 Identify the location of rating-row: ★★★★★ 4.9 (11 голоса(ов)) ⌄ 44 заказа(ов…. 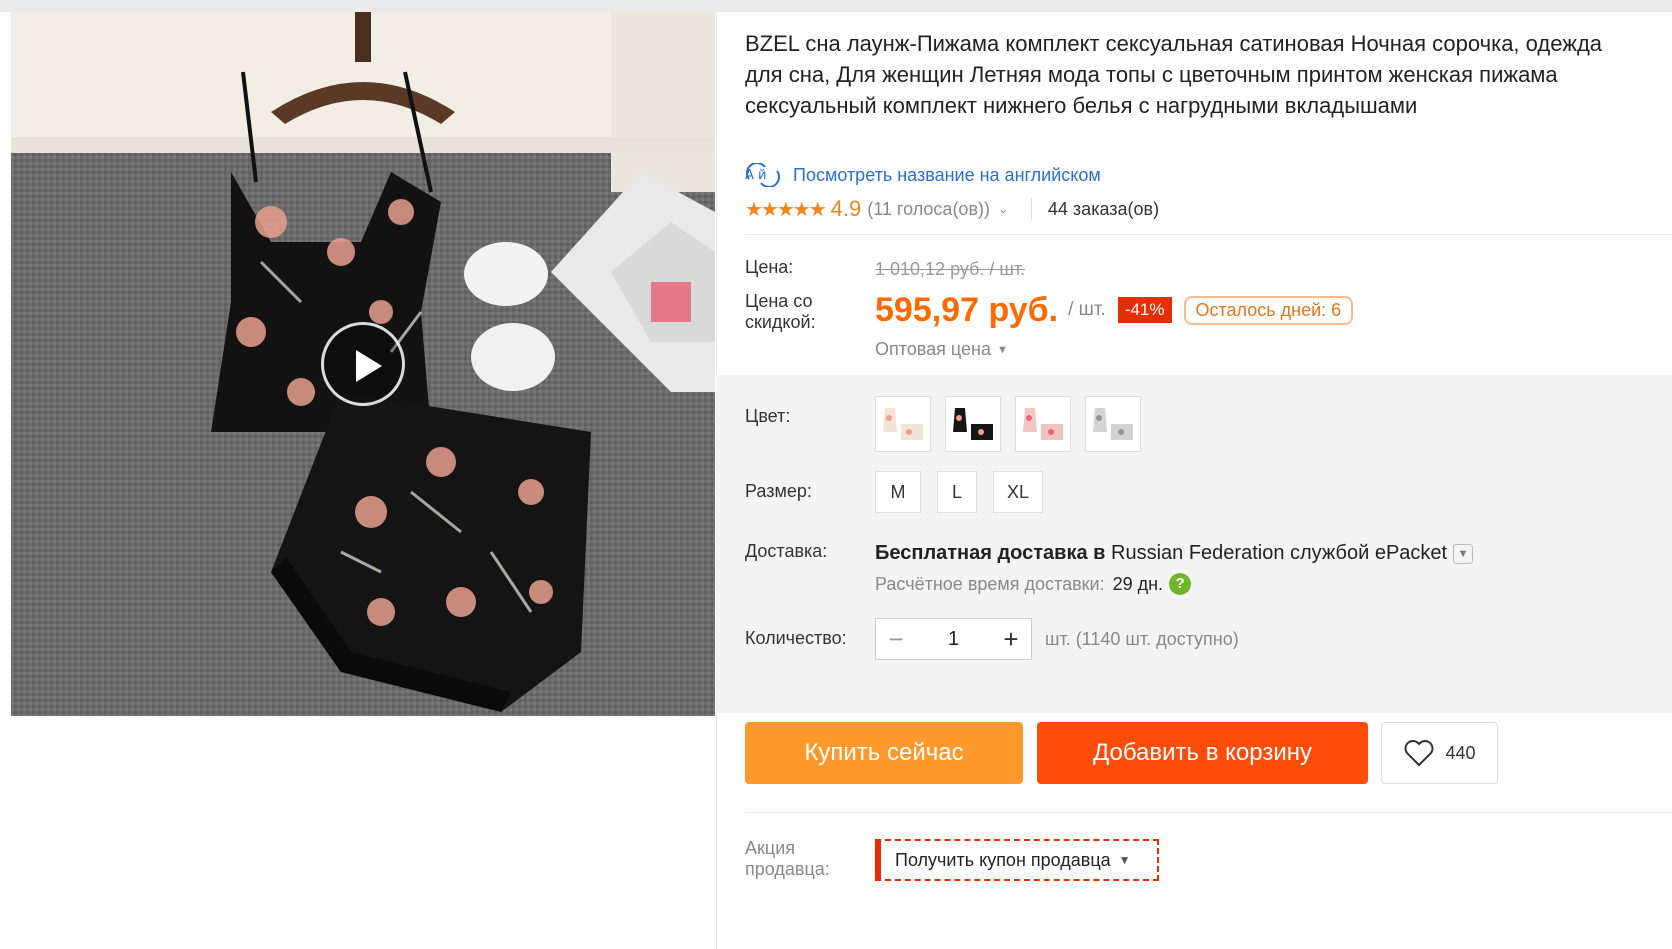
(952, 209).